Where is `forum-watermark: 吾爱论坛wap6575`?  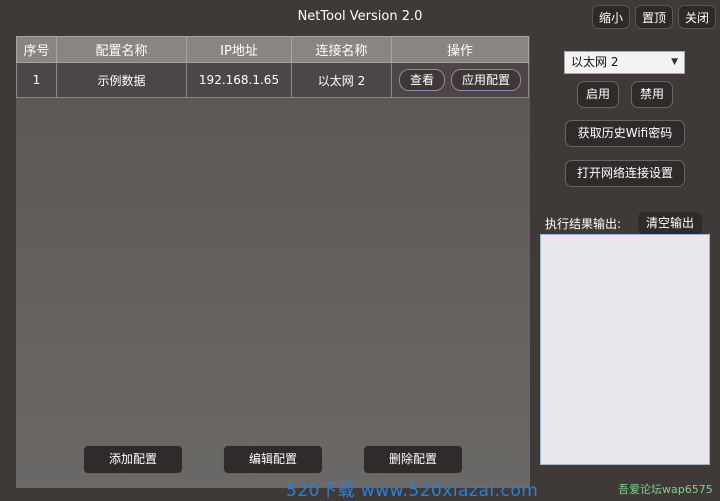 forum-watermark: 吾爱论坛wap6575 is located at coordinates (665, 489).